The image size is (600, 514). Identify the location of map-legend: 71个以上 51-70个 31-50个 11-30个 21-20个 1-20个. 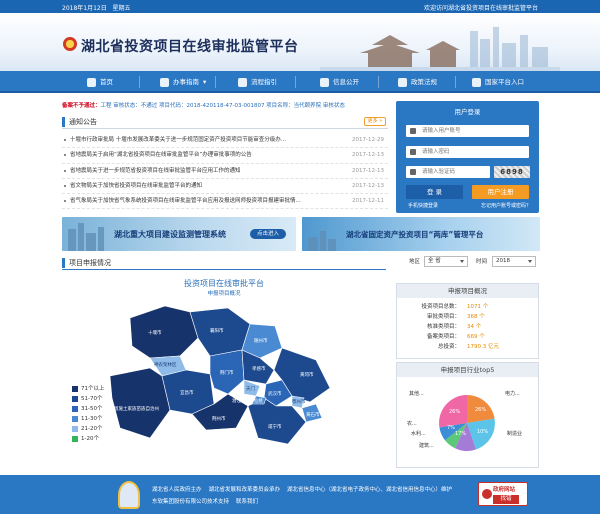
(88, 415).